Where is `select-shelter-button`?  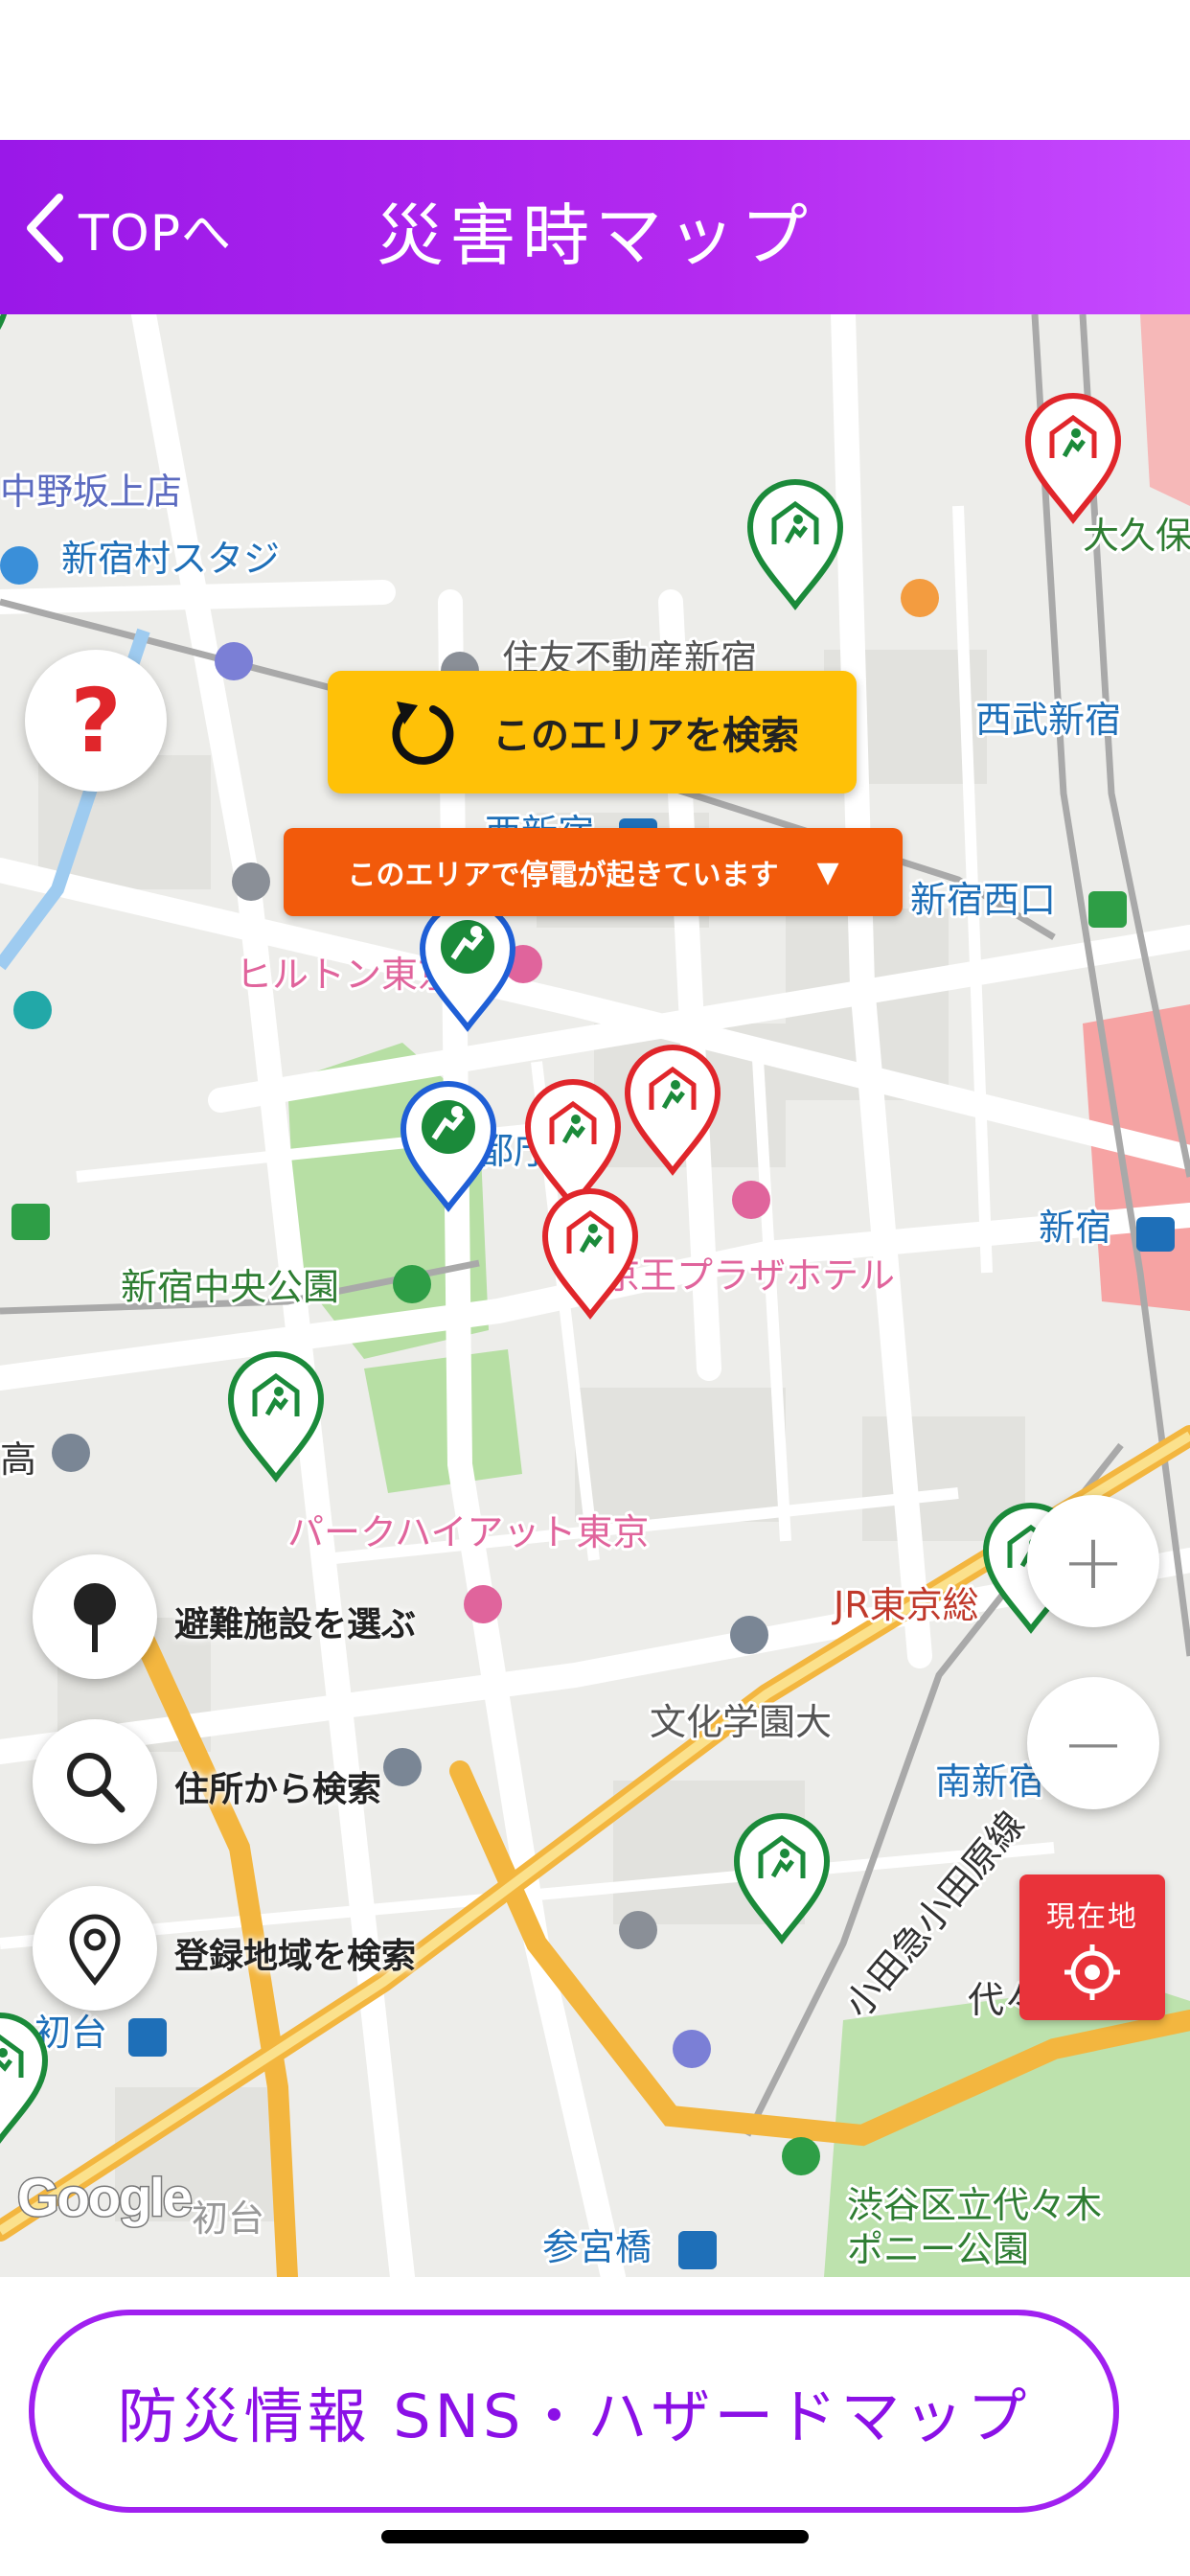 select-shelter-button is located at coordinates (95, 1616).